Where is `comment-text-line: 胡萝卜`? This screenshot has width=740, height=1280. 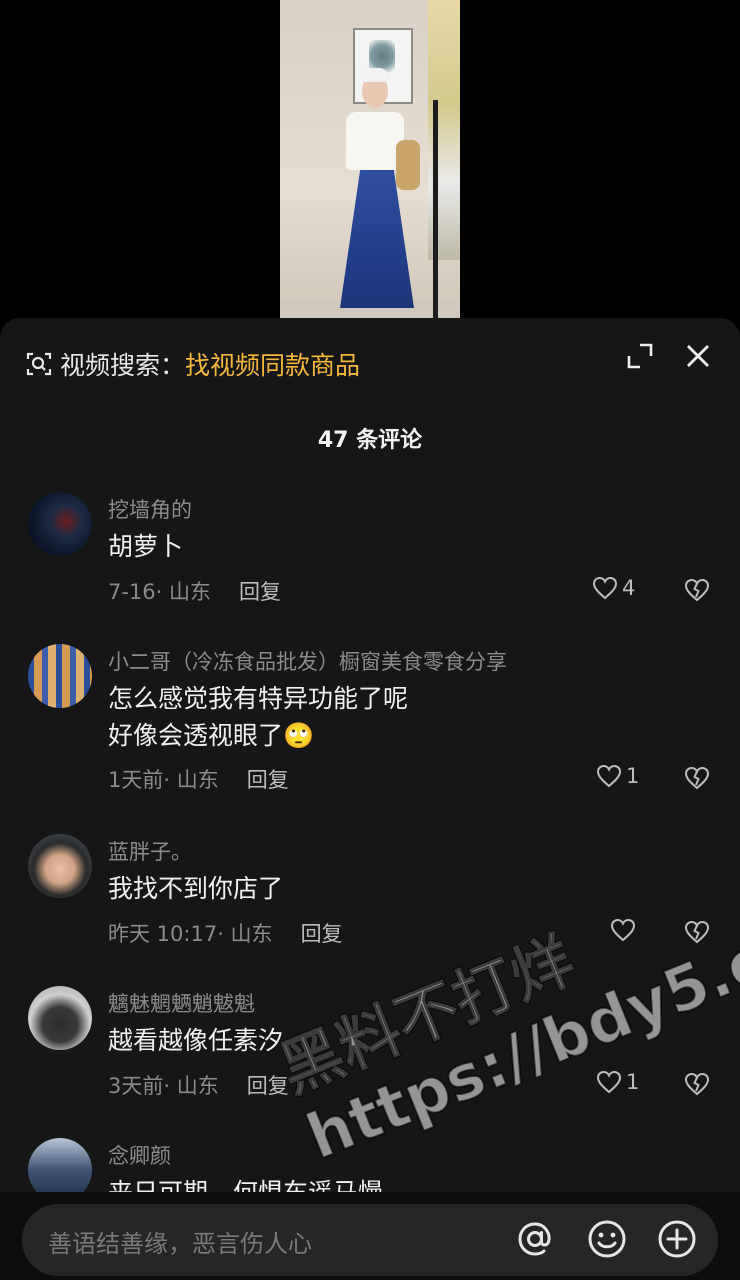
comment-text-line: 胡萝卜 is located at coordinates (146, 546).